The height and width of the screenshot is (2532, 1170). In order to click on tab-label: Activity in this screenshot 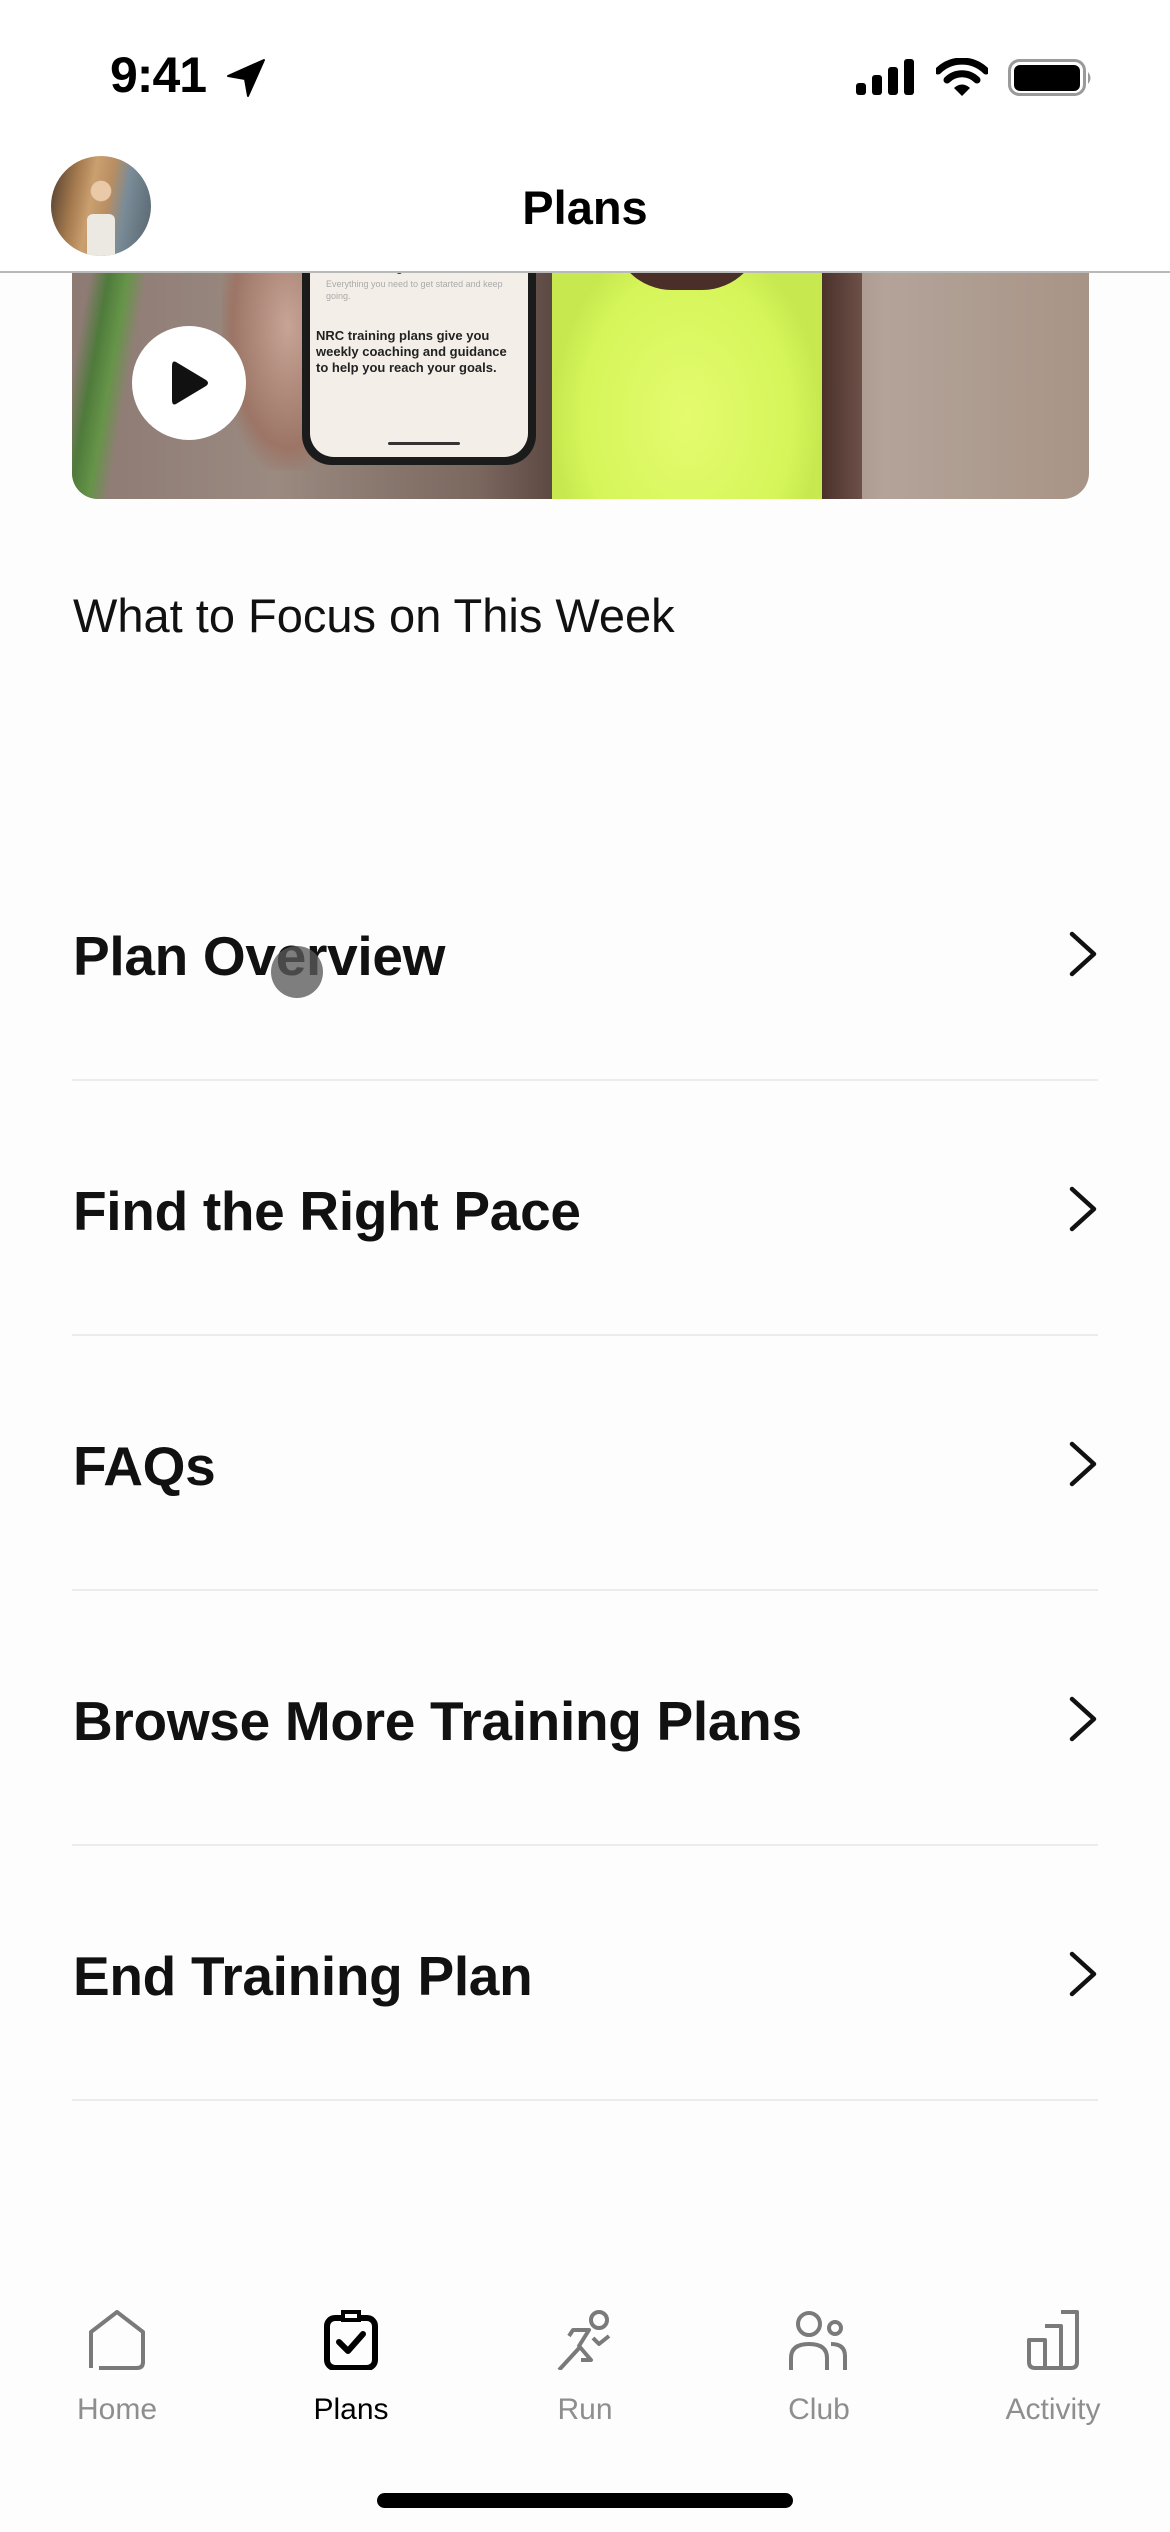, I will do `click(1053, 2409)`.